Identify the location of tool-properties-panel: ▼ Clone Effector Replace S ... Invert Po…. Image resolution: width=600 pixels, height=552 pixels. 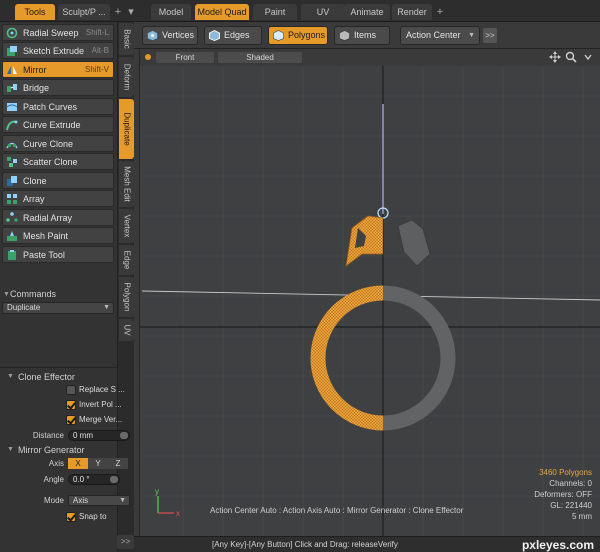
(65, 459).